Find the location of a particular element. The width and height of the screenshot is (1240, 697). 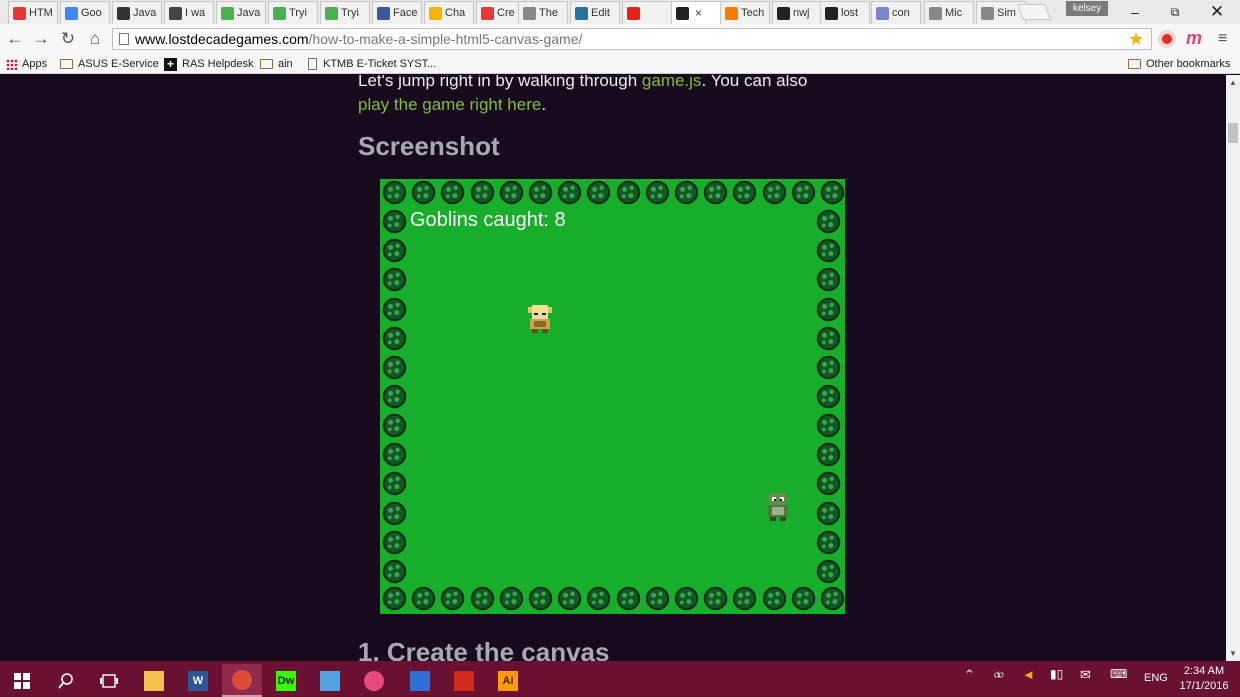

page-scrollbar: ▲ ▼ is located at coordinates (1233, 368).